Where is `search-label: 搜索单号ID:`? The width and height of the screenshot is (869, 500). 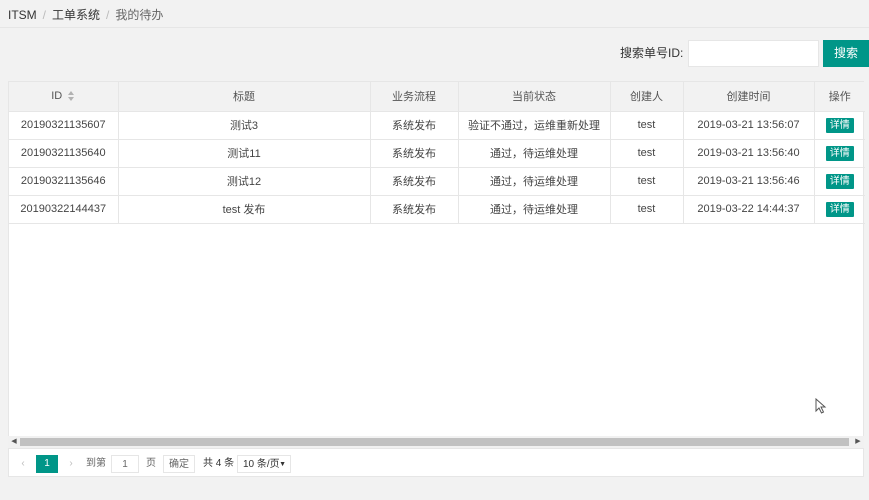 search-label: 搜索单号ID: is located at coordinates (652, 53).